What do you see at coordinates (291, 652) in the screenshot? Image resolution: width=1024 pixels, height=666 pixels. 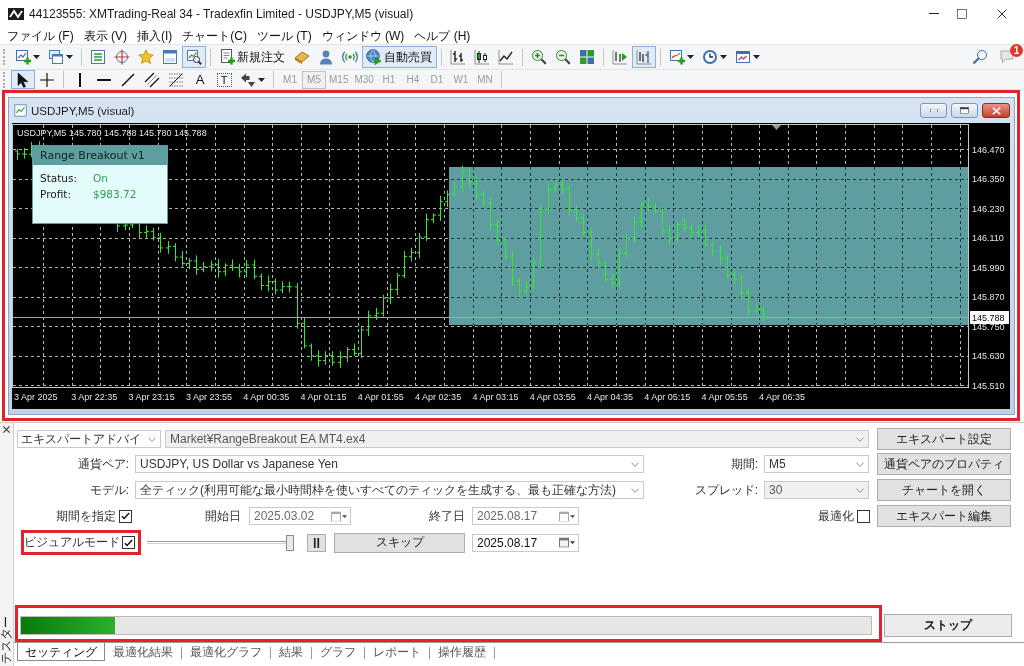 I see `tab: 結果` at bounding box center [291, 652].